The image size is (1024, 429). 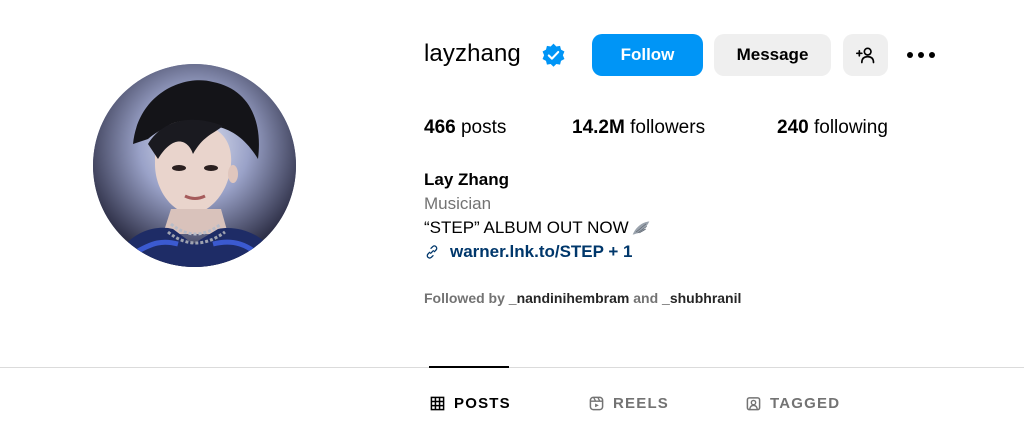 What do you see at coordinates (467, 179) in the screenshot?
I see `profile-full-name: Lay Zhang` at bounding box center [467, 179].